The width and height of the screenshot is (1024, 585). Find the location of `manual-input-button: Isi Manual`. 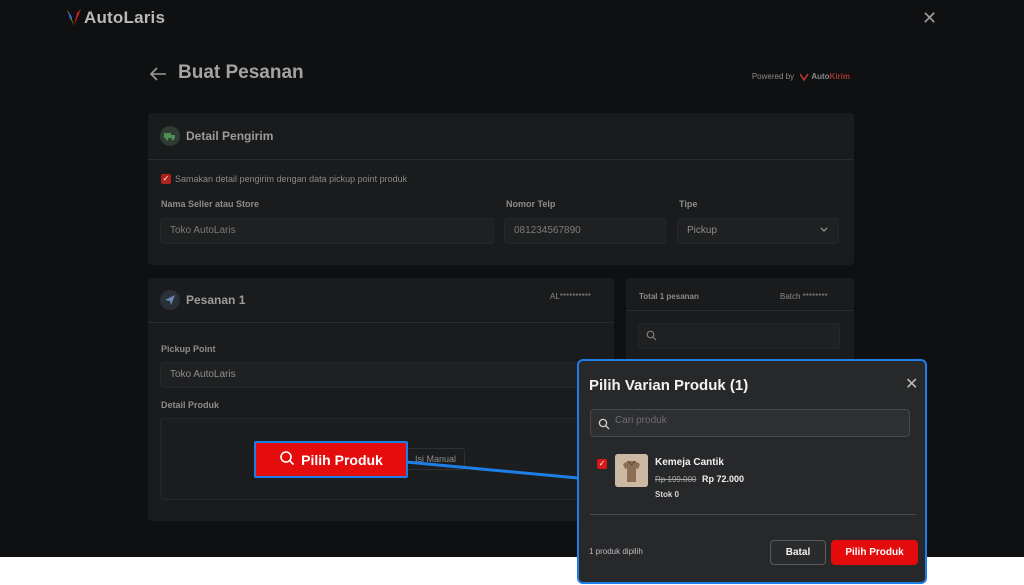

manual-input-button: Isi Manual is located at coordinates (433, 459).